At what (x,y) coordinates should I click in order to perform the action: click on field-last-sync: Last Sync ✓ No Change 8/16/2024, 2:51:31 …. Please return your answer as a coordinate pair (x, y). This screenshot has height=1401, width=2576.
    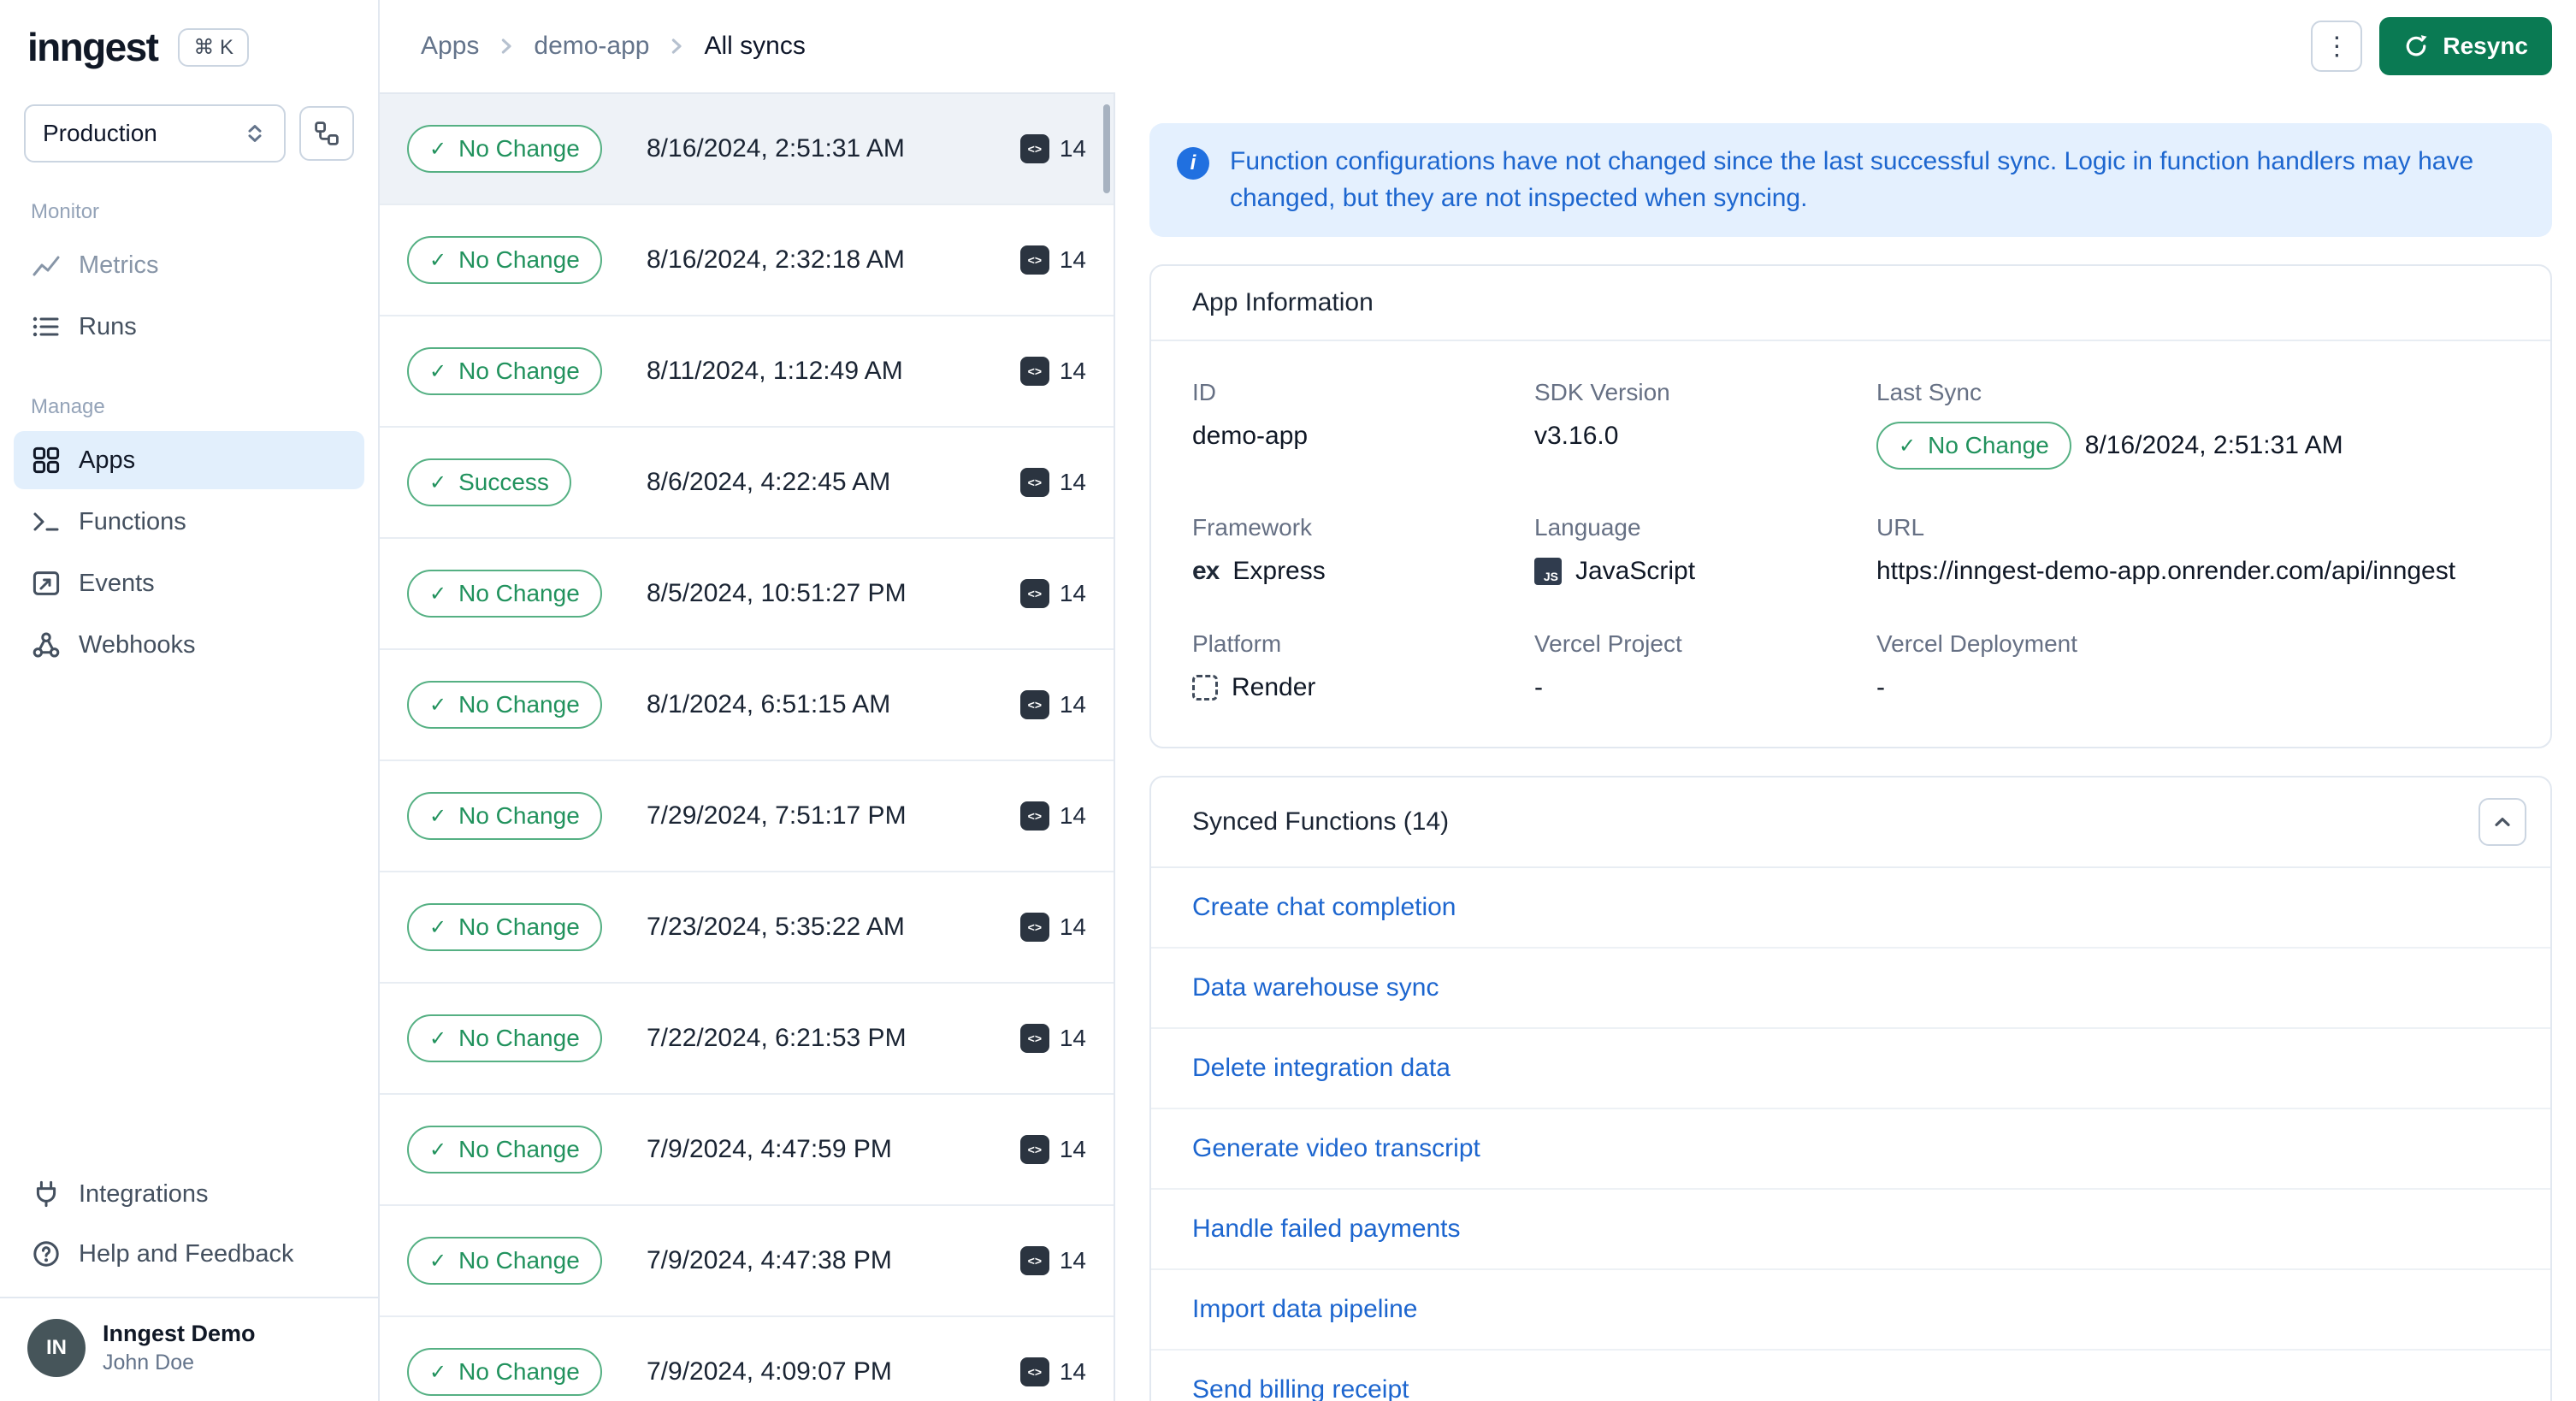
    Looking at the image, I should click on (2192, 424).